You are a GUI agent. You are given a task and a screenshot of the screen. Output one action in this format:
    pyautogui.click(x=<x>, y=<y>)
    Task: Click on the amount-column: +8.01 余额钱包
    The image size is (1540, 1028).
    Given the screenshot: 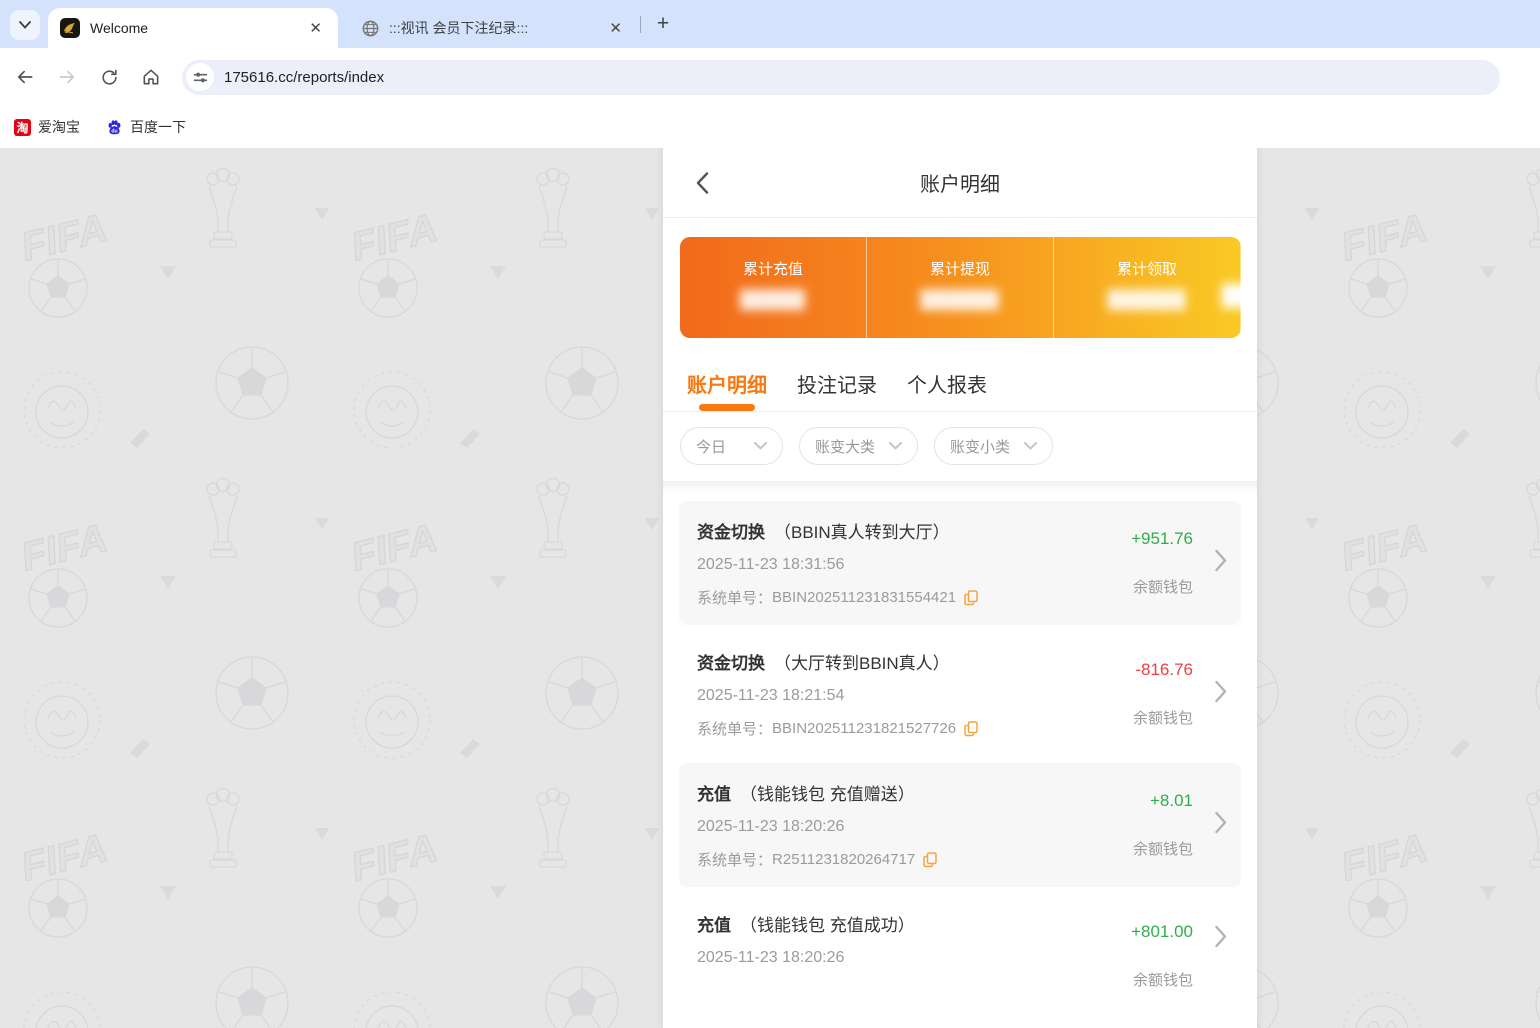 What is the action you would take?
    pyautogui.click(x=1163, y=825)
    